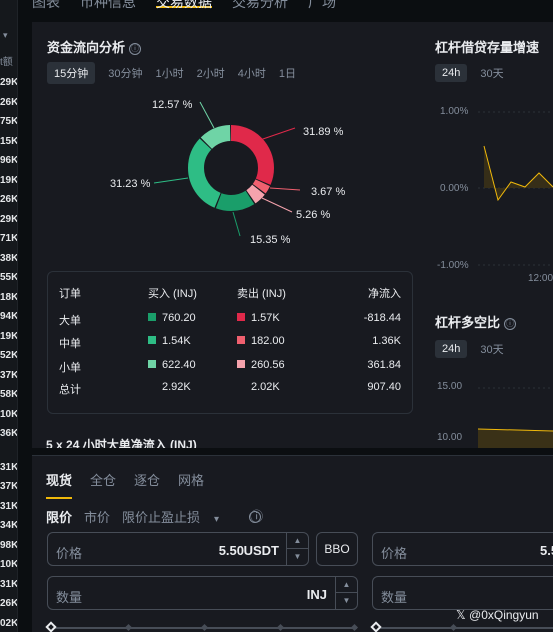  I want to click on right-amount-placeholder: 数量, so click(394, 597).